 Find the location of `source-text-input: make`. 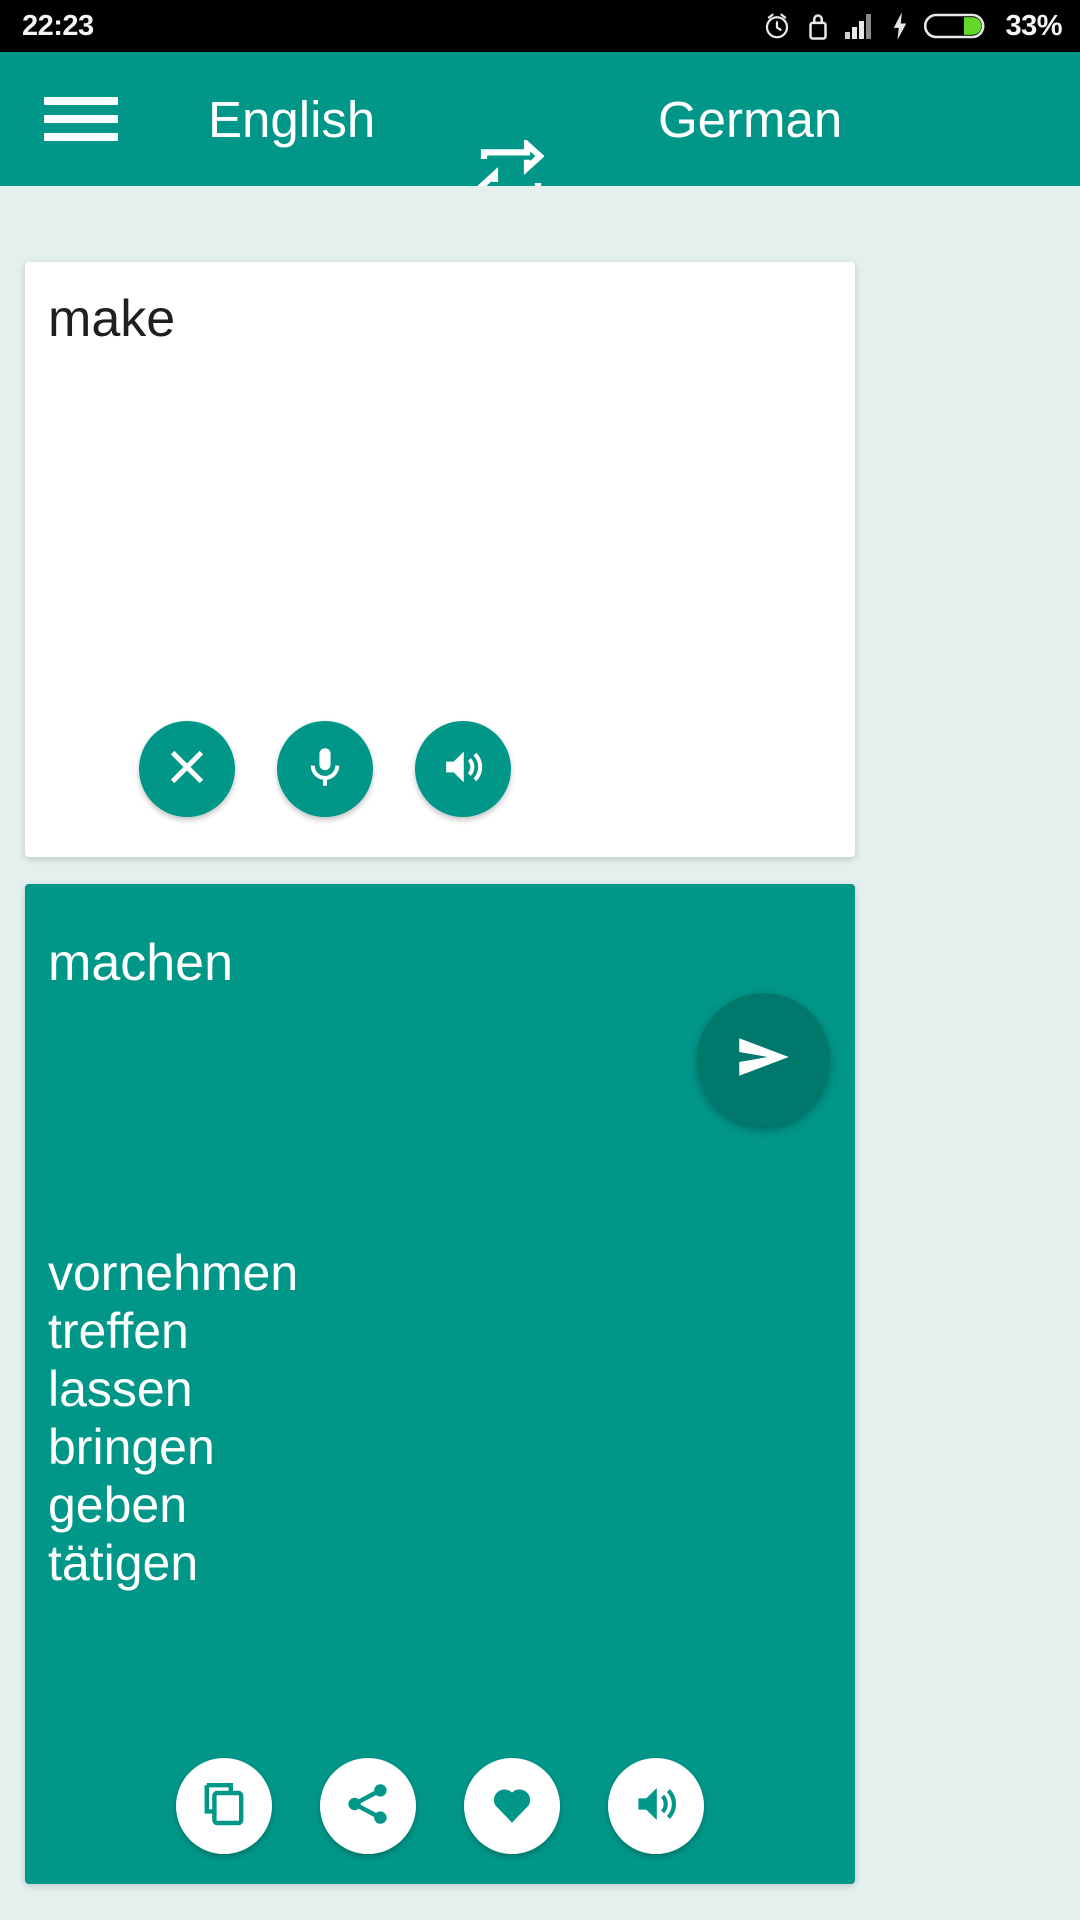

source-text-input: make is located at coordinates (111, 319).